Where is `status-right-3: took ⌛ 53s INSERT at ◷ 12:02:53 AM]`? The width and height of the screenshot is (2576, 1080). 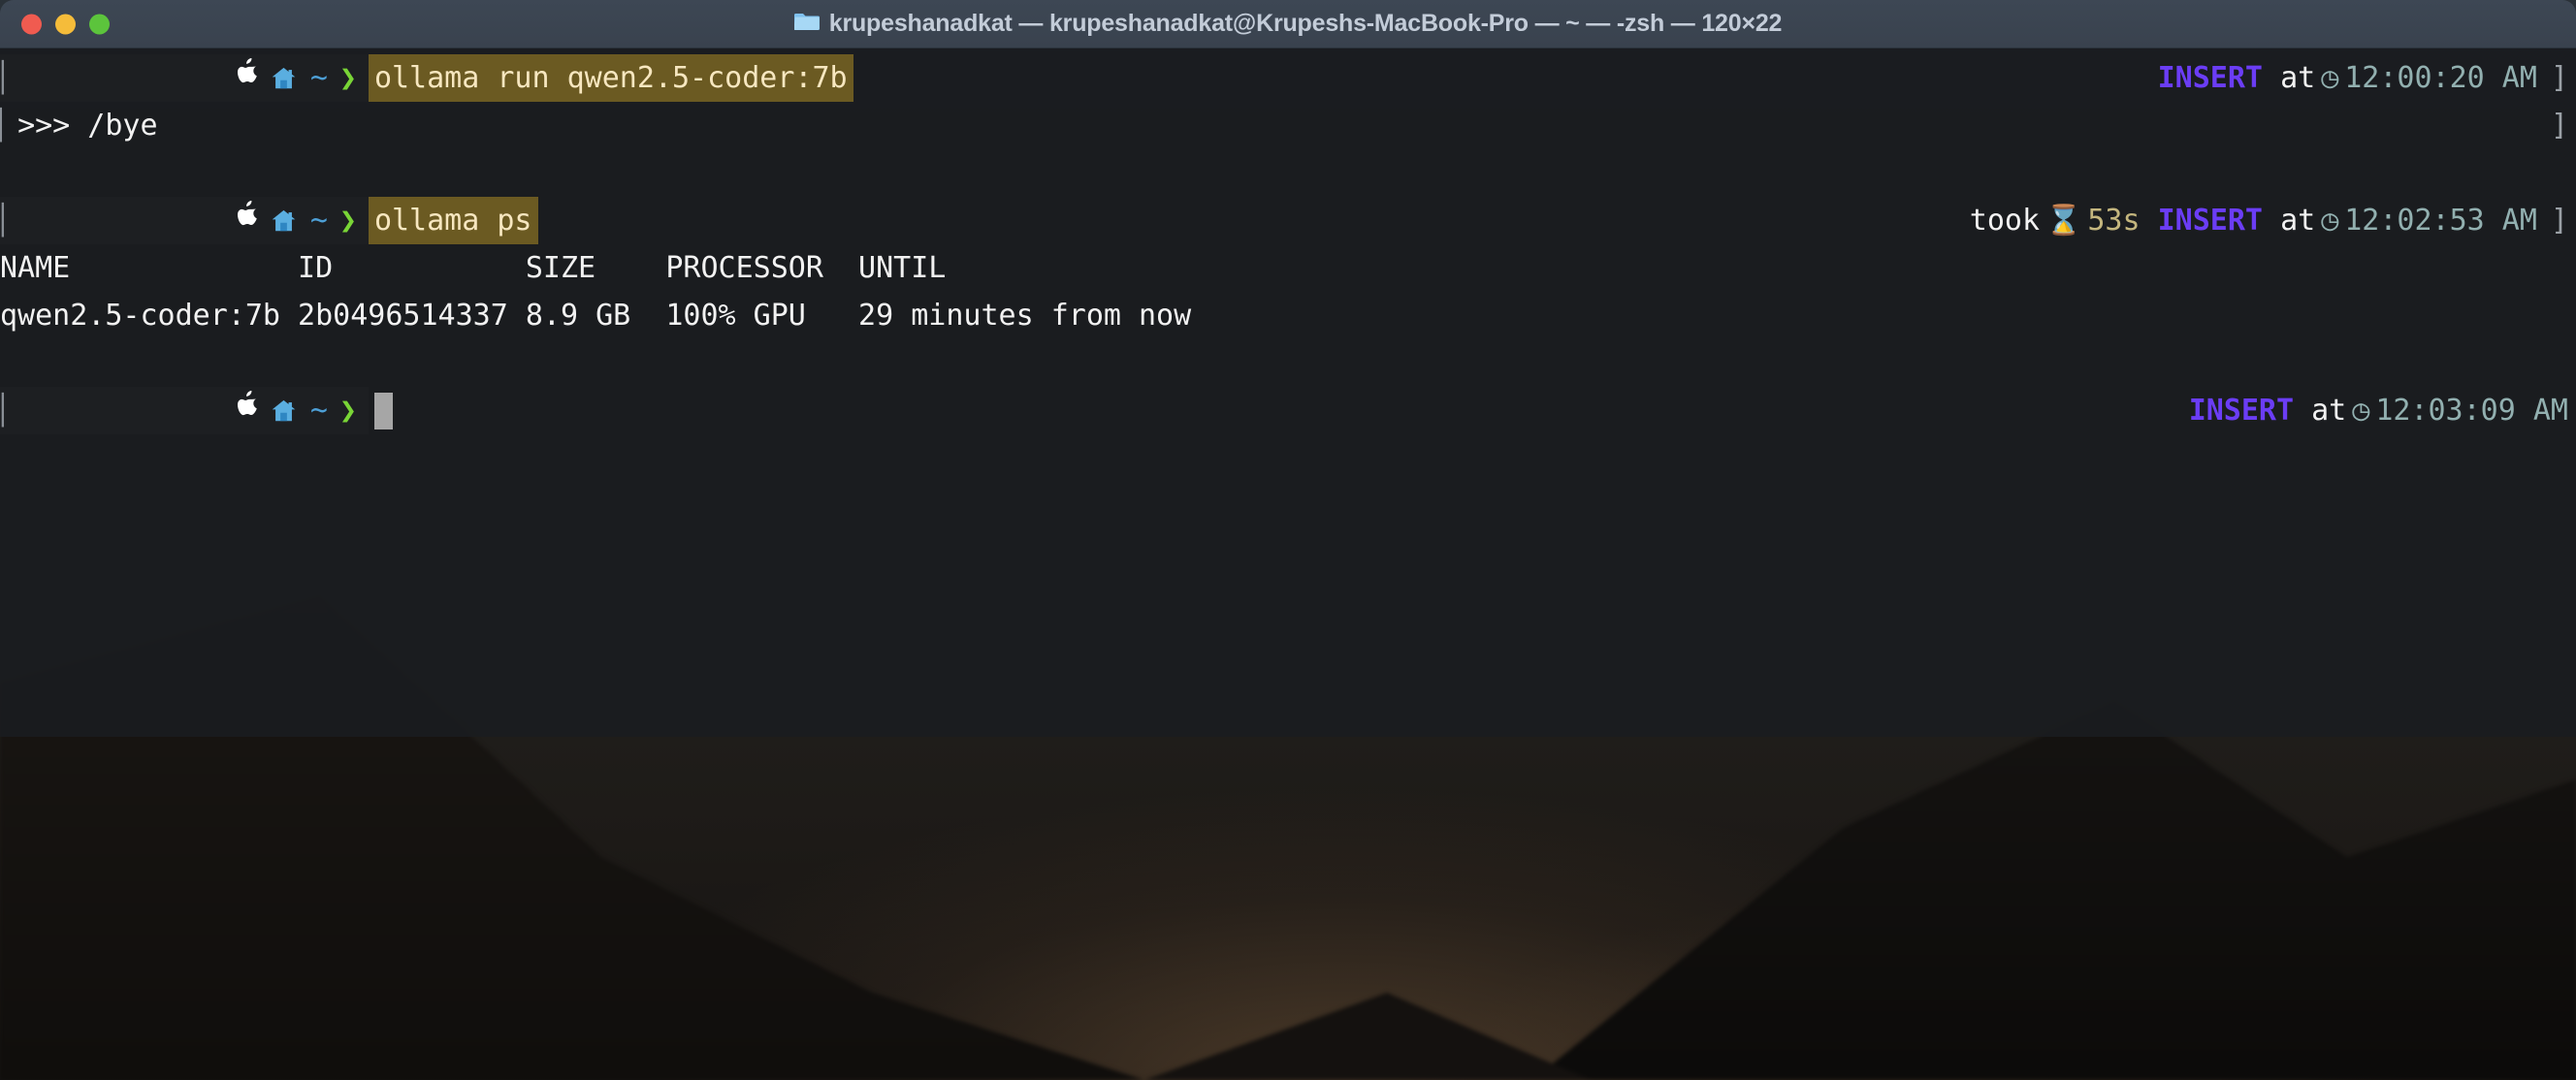 status-right-3: took ⌛ 53s INSERT at ◷ 12:02:53 AM] is located at coordinates (2269, 220).